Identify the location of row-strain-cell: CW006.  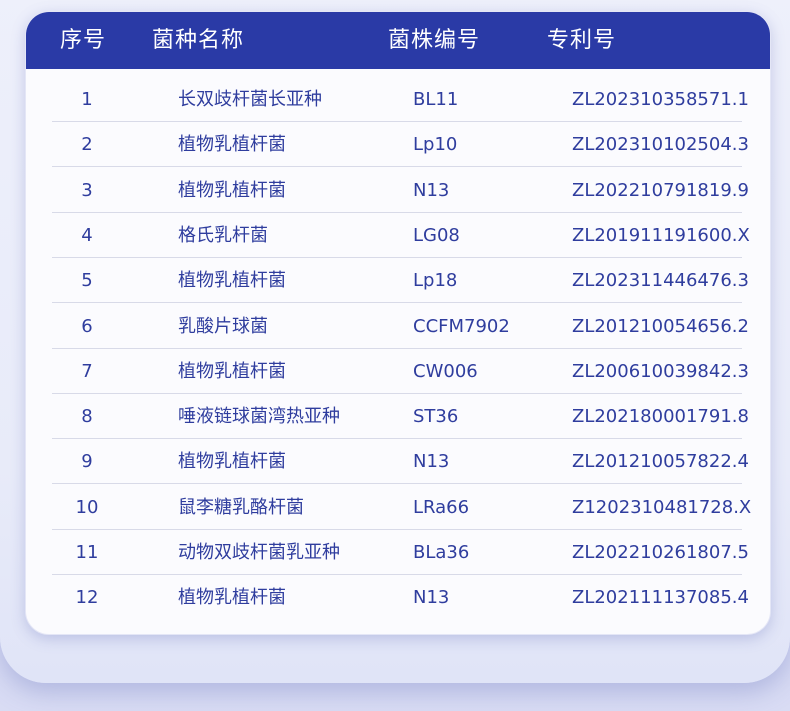
(445, 371).